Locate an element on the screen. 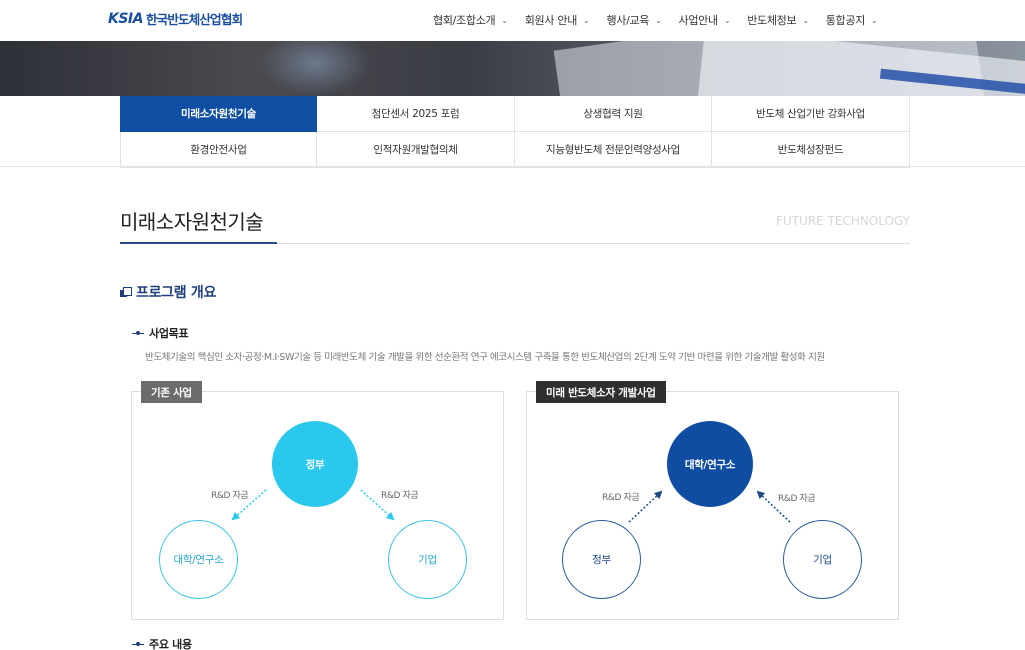 This screenshot has height=650, width=1025. site-logo: KSIA 한국반도체산업협회 is located at coordinates (175, 18).